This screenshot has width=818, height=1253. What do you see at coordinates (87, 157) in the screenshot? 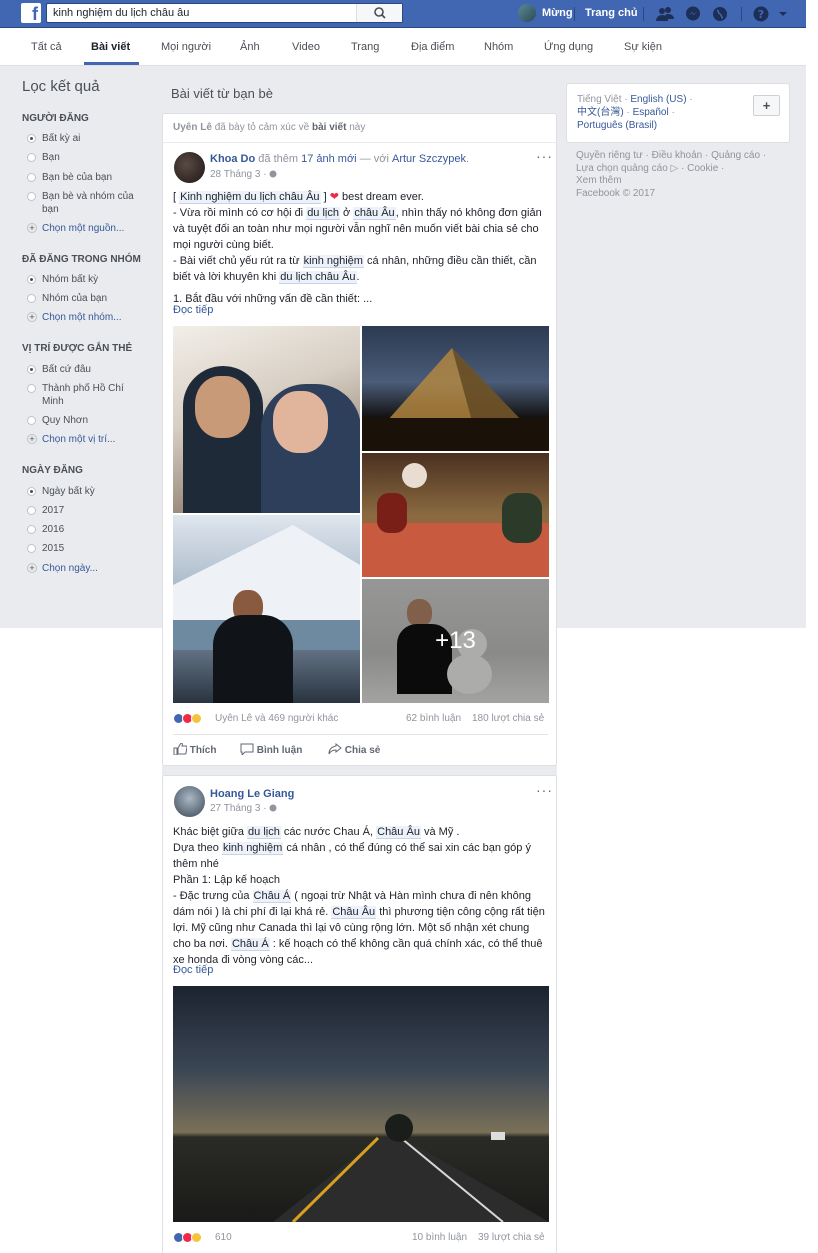
I see `filter-option: Bạn` at bounding box center [87, 157].